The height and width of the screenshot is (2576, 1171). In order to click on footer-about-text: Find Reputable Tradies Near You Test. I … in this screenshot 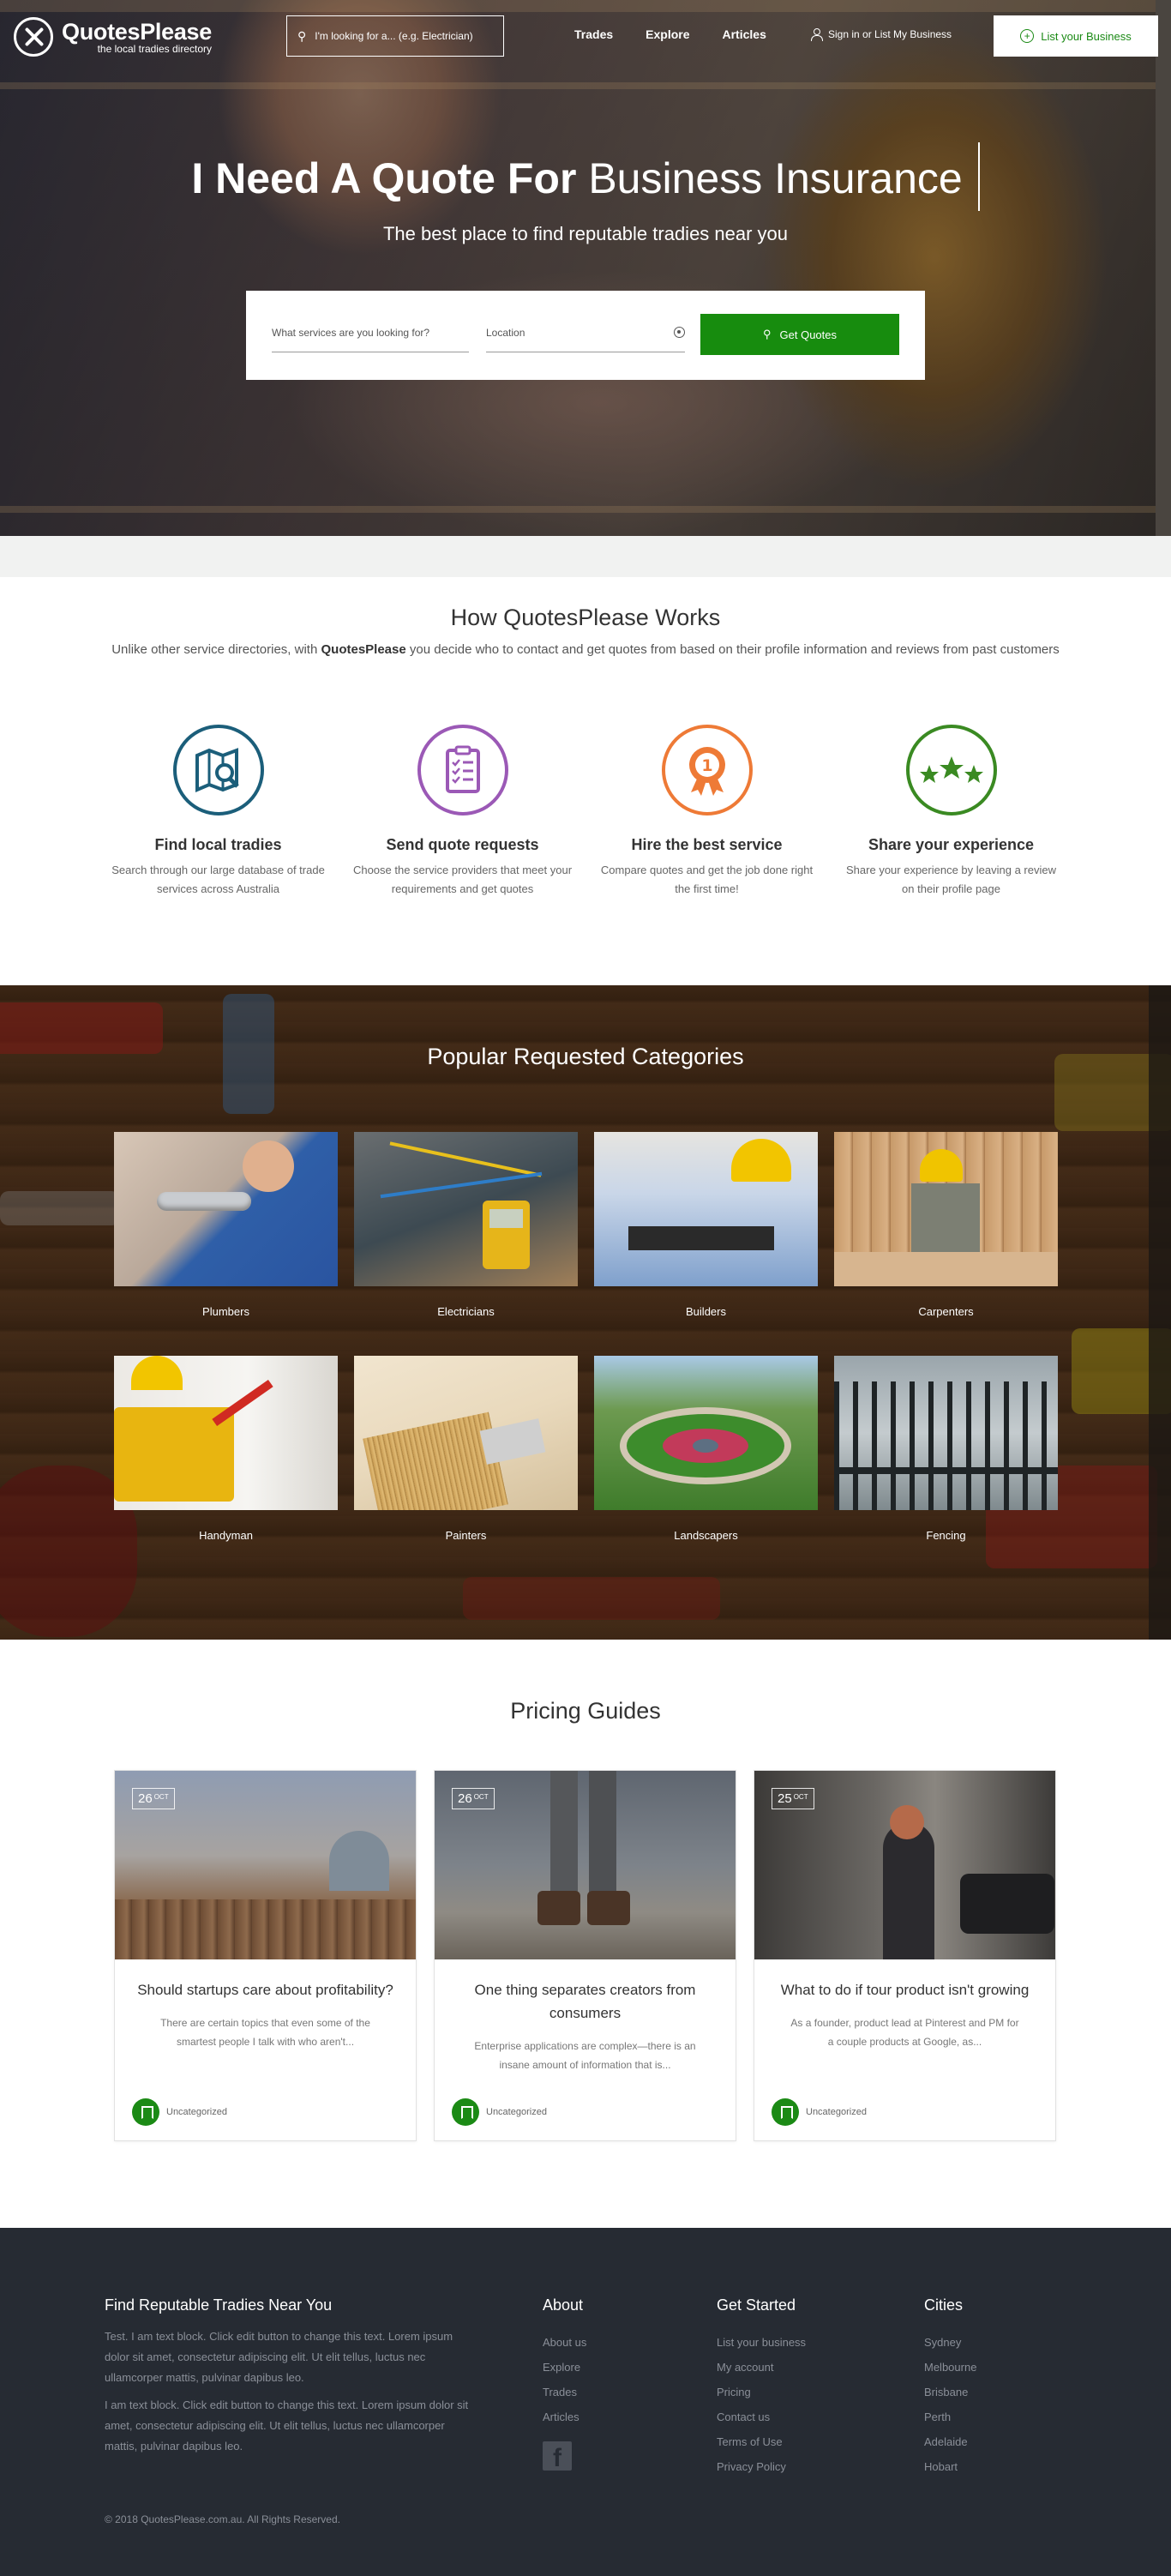, I will do `click(289, 2376)`.